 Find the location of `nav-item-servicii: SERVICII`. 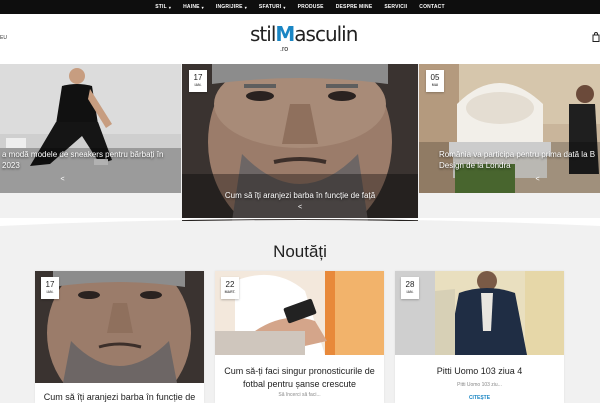

nav-item-servicii: SERVICII is located at coordinates (395, 7).